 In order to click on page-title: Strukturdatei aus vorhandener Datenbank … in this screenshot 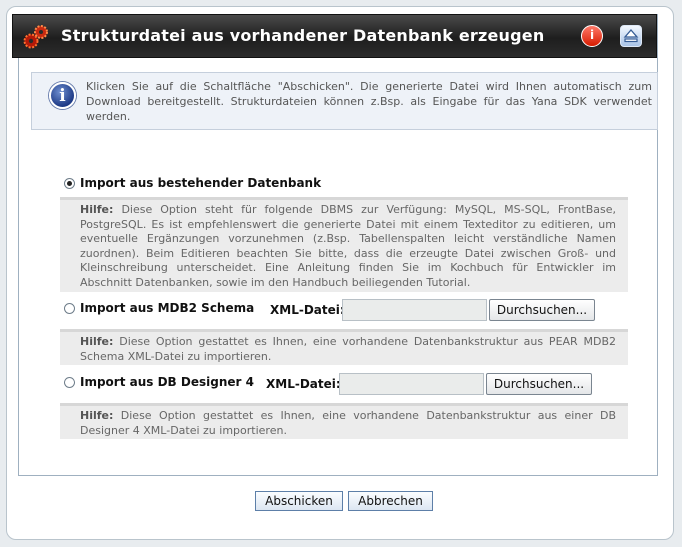, I will do `click(303, 35)`.